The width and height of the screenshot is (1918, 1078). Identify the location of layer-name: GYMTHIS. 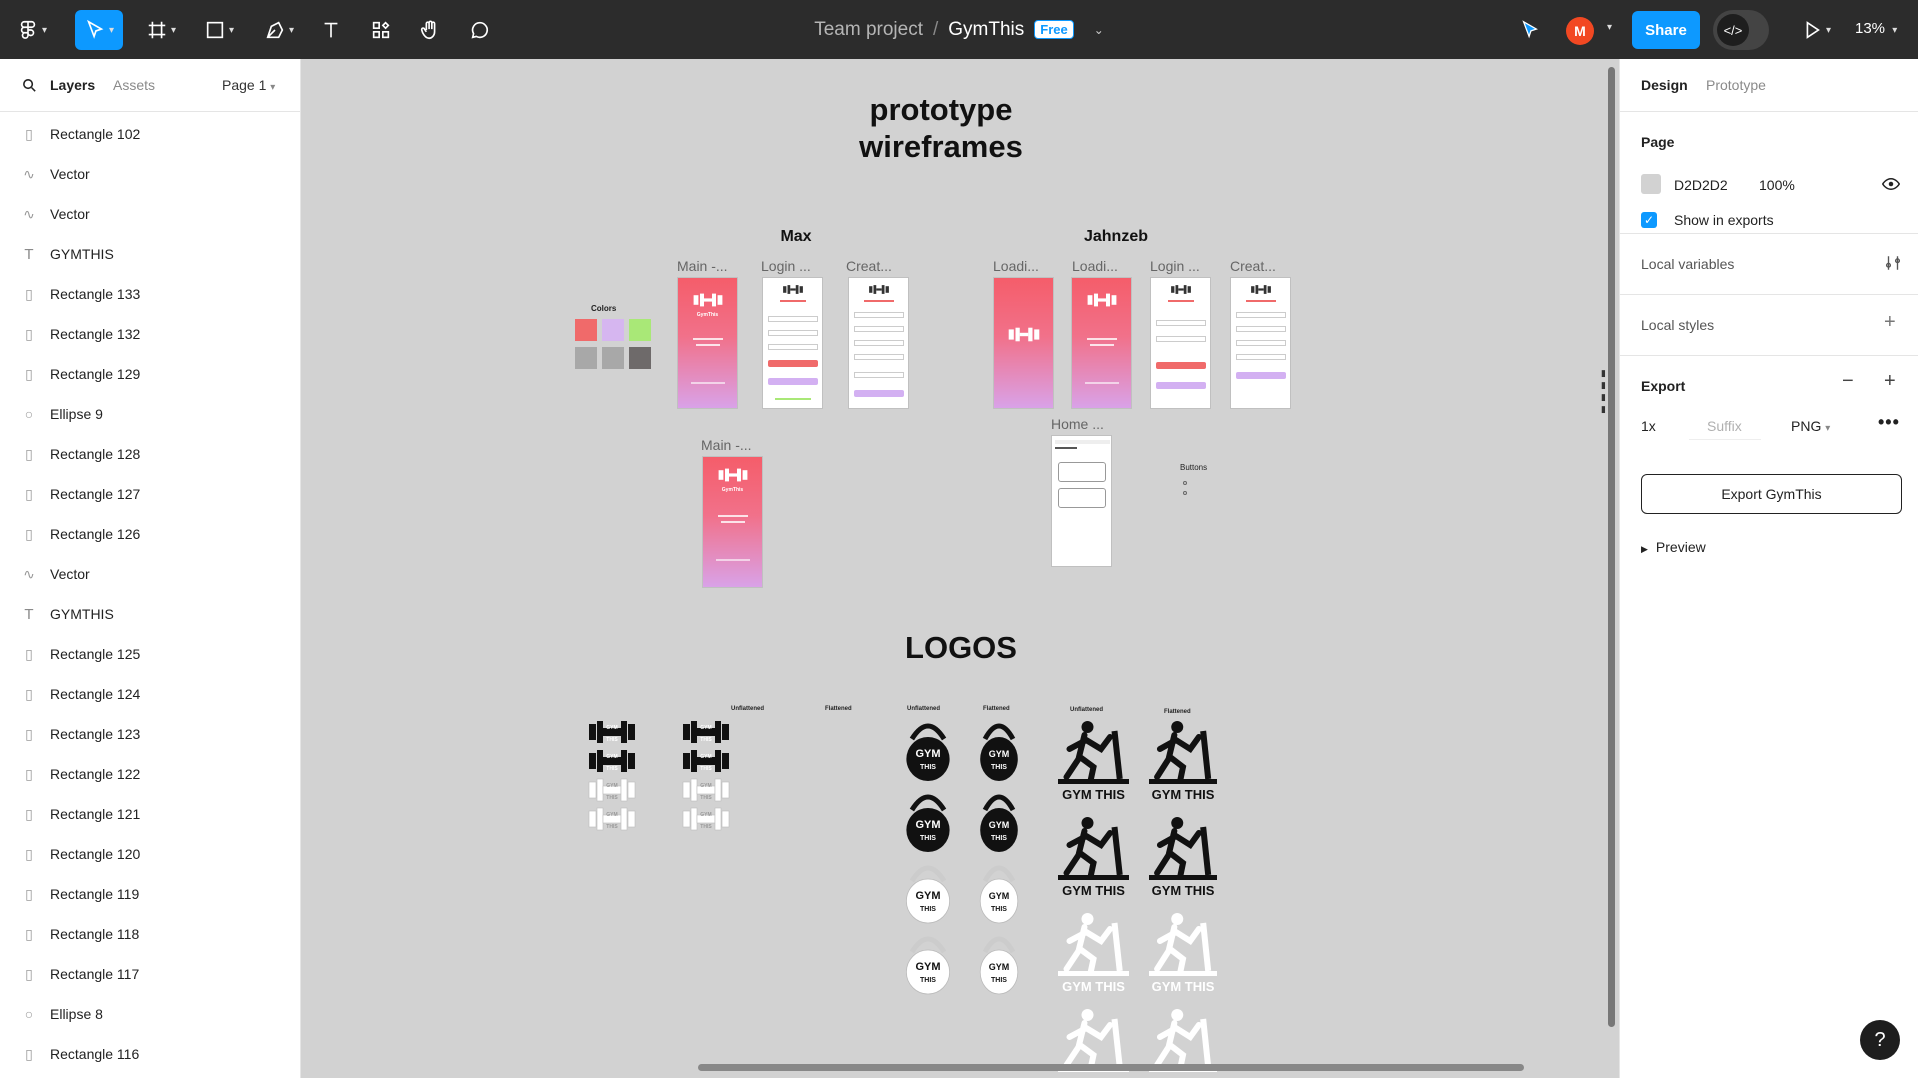
(82, 254).